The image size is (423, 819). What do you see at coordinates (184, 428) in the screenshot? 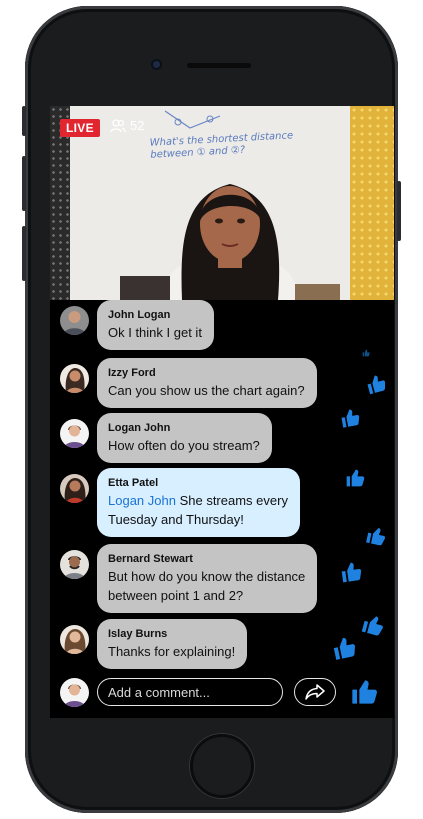
I see `message-author: Logan John` at bounding box center [184, 428].